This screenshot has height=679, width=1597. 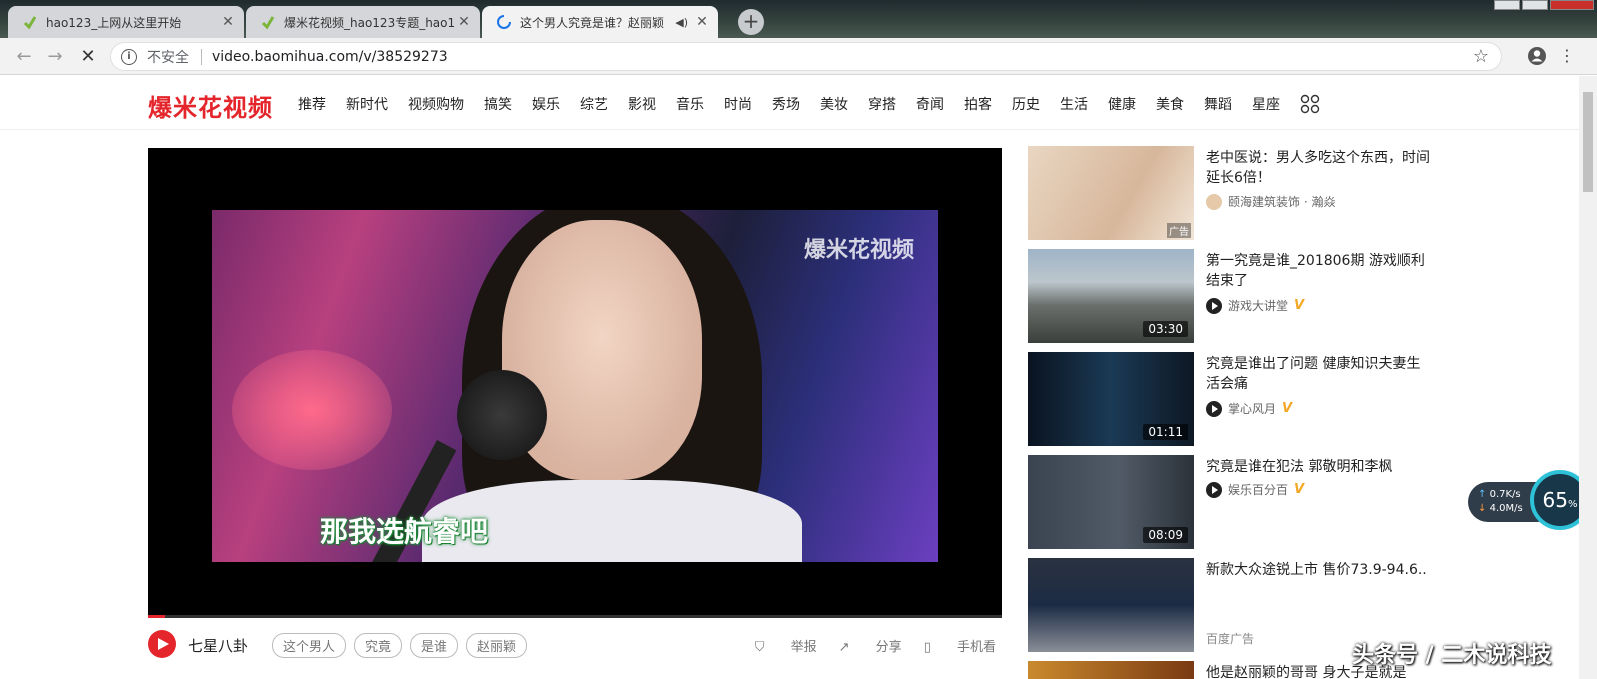 I want to click on video-source: 颐海建筑装饰 · 瀚焱, so click(x=1270, y=201).